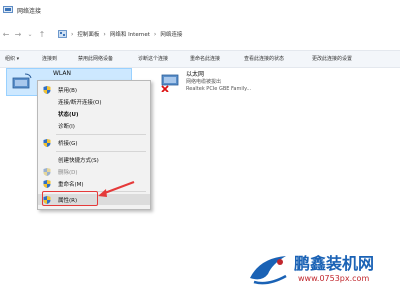 Image resolution: width=400 pixels, height=292 pixels. What do you see at coordinates (130, 34) in the screenshot?
I see `breadcrumb-network-internet: 网络和 Internet` at bounding box center [130, 34].